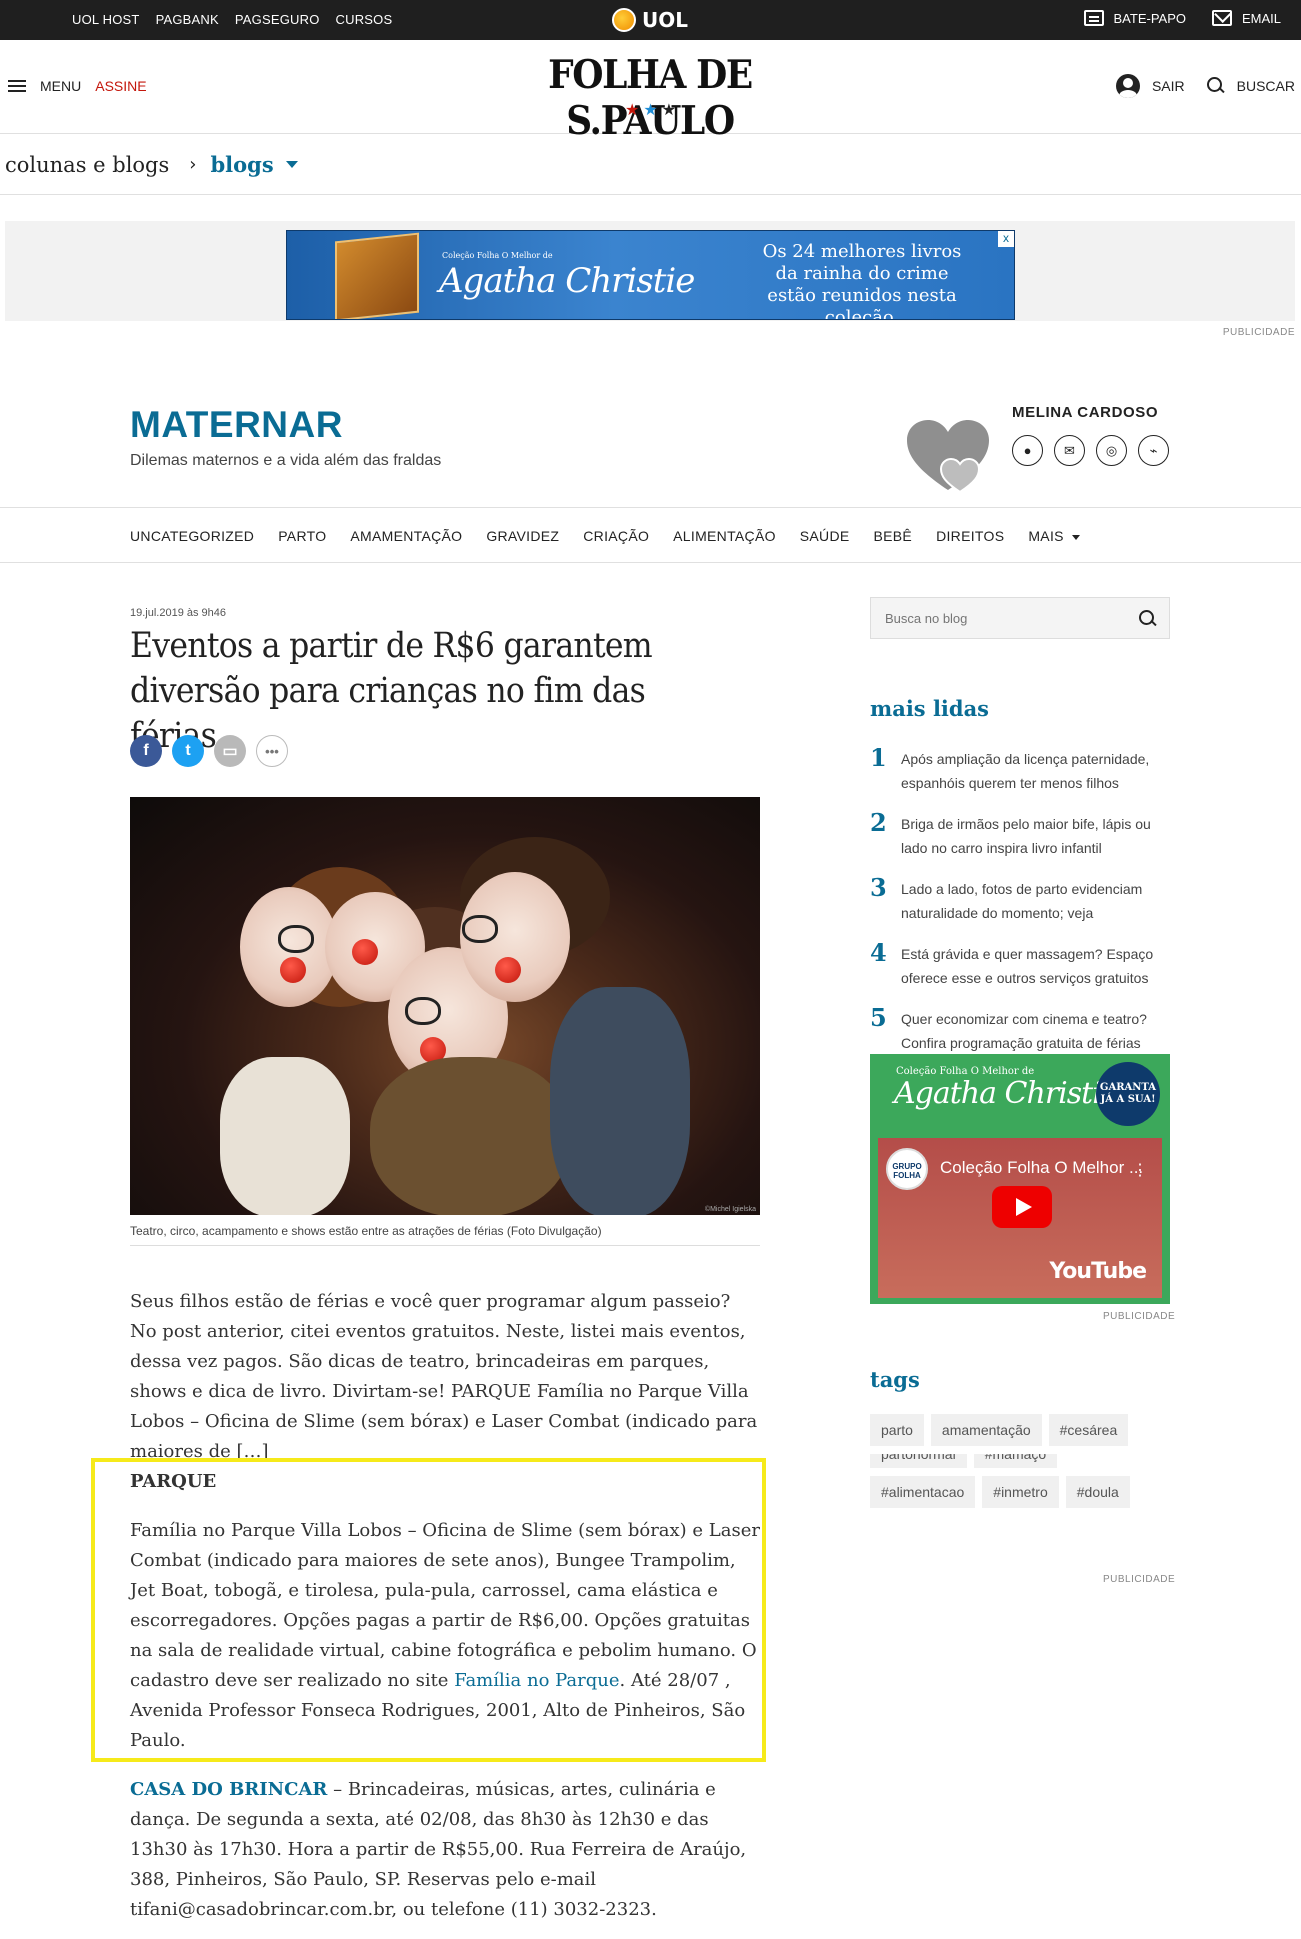  What do you see at coordinates (825, 536) in the screenshot?
I see `nav-item-saude: SAÚDE` at bounding box center [825, 536].